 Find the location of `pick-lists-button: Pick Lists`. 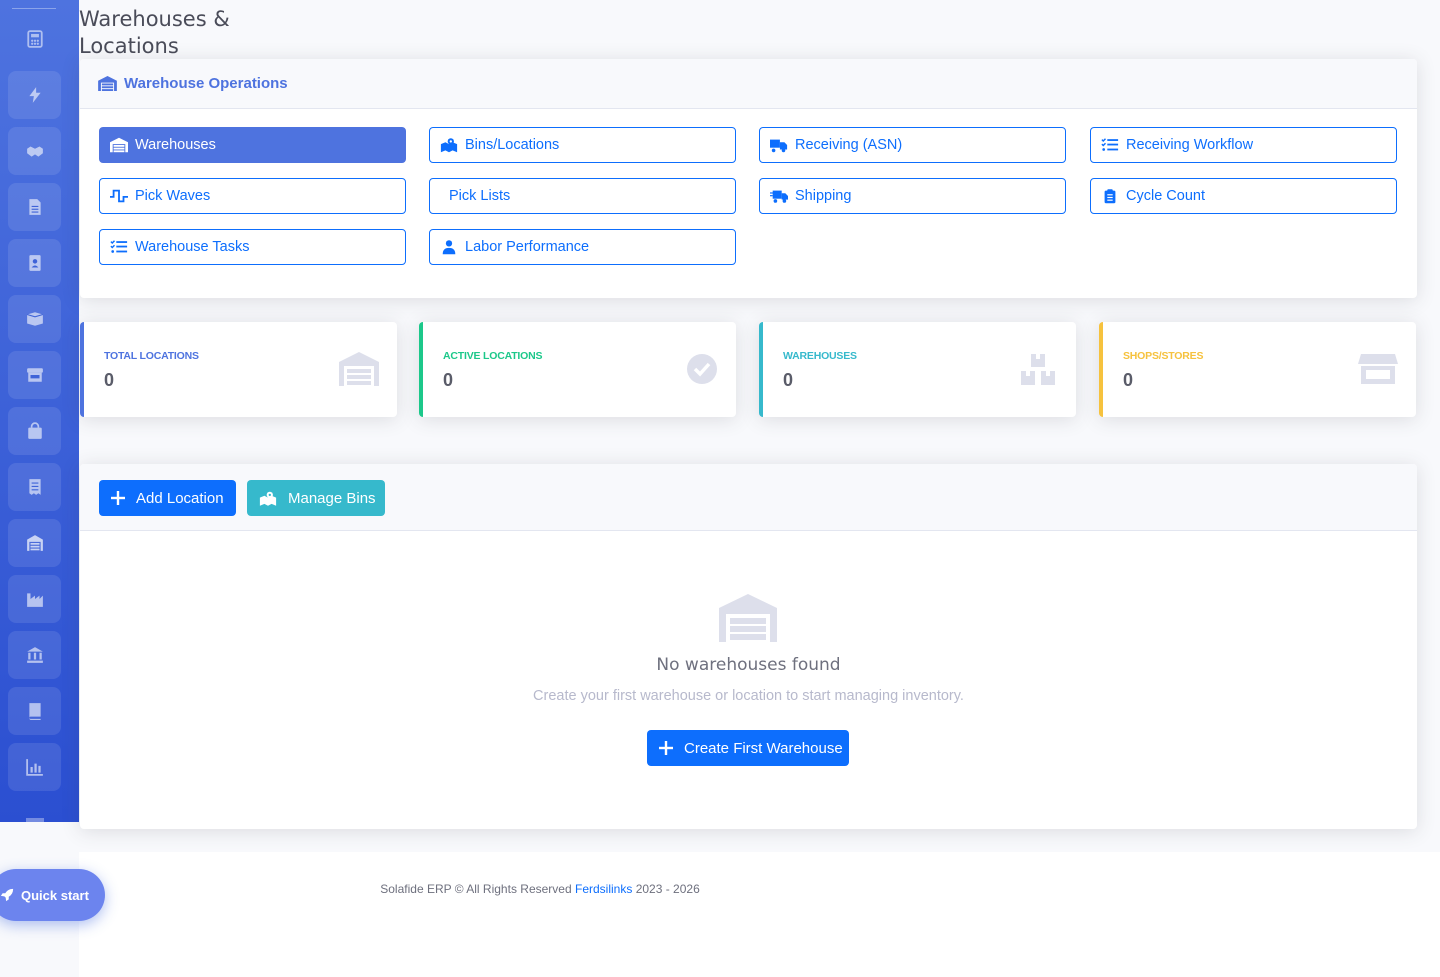

pick-lists-button: Pick Lists is located at coordinates (582, 196).